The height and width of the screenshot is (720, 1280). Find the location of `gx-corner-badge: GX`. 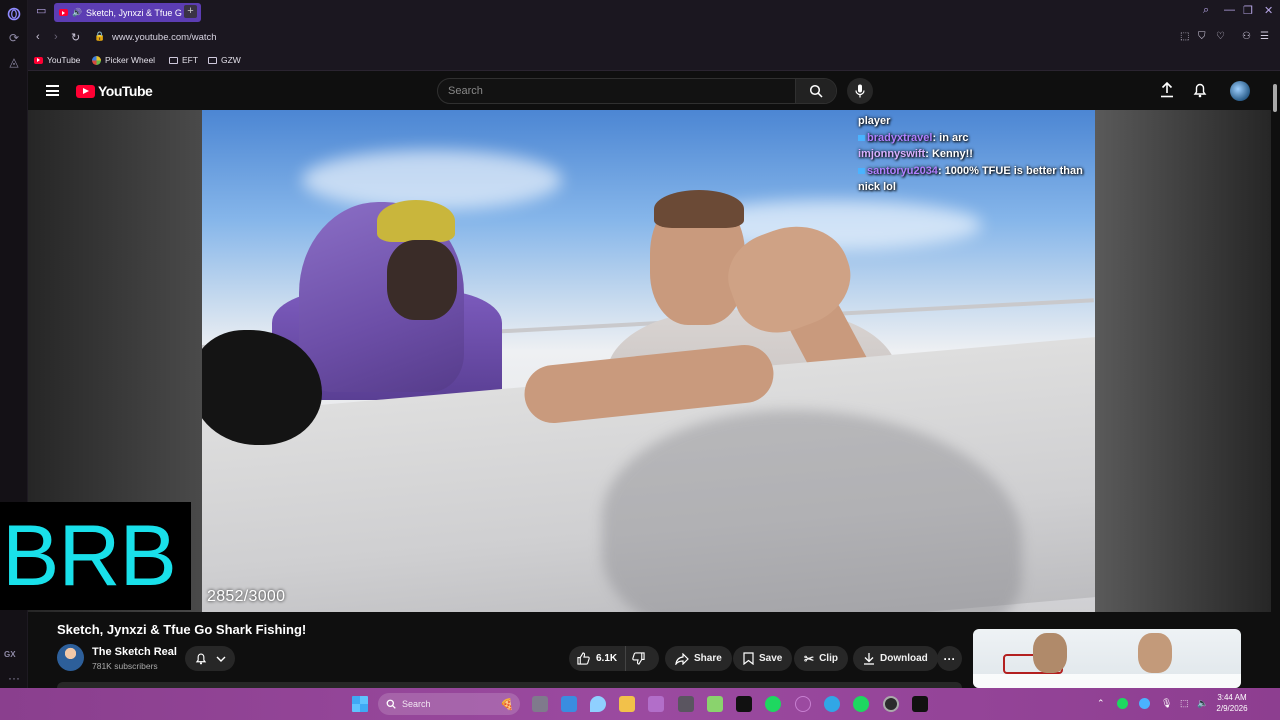

gx-corner-badge: GX is located at coordinates (10, 654).